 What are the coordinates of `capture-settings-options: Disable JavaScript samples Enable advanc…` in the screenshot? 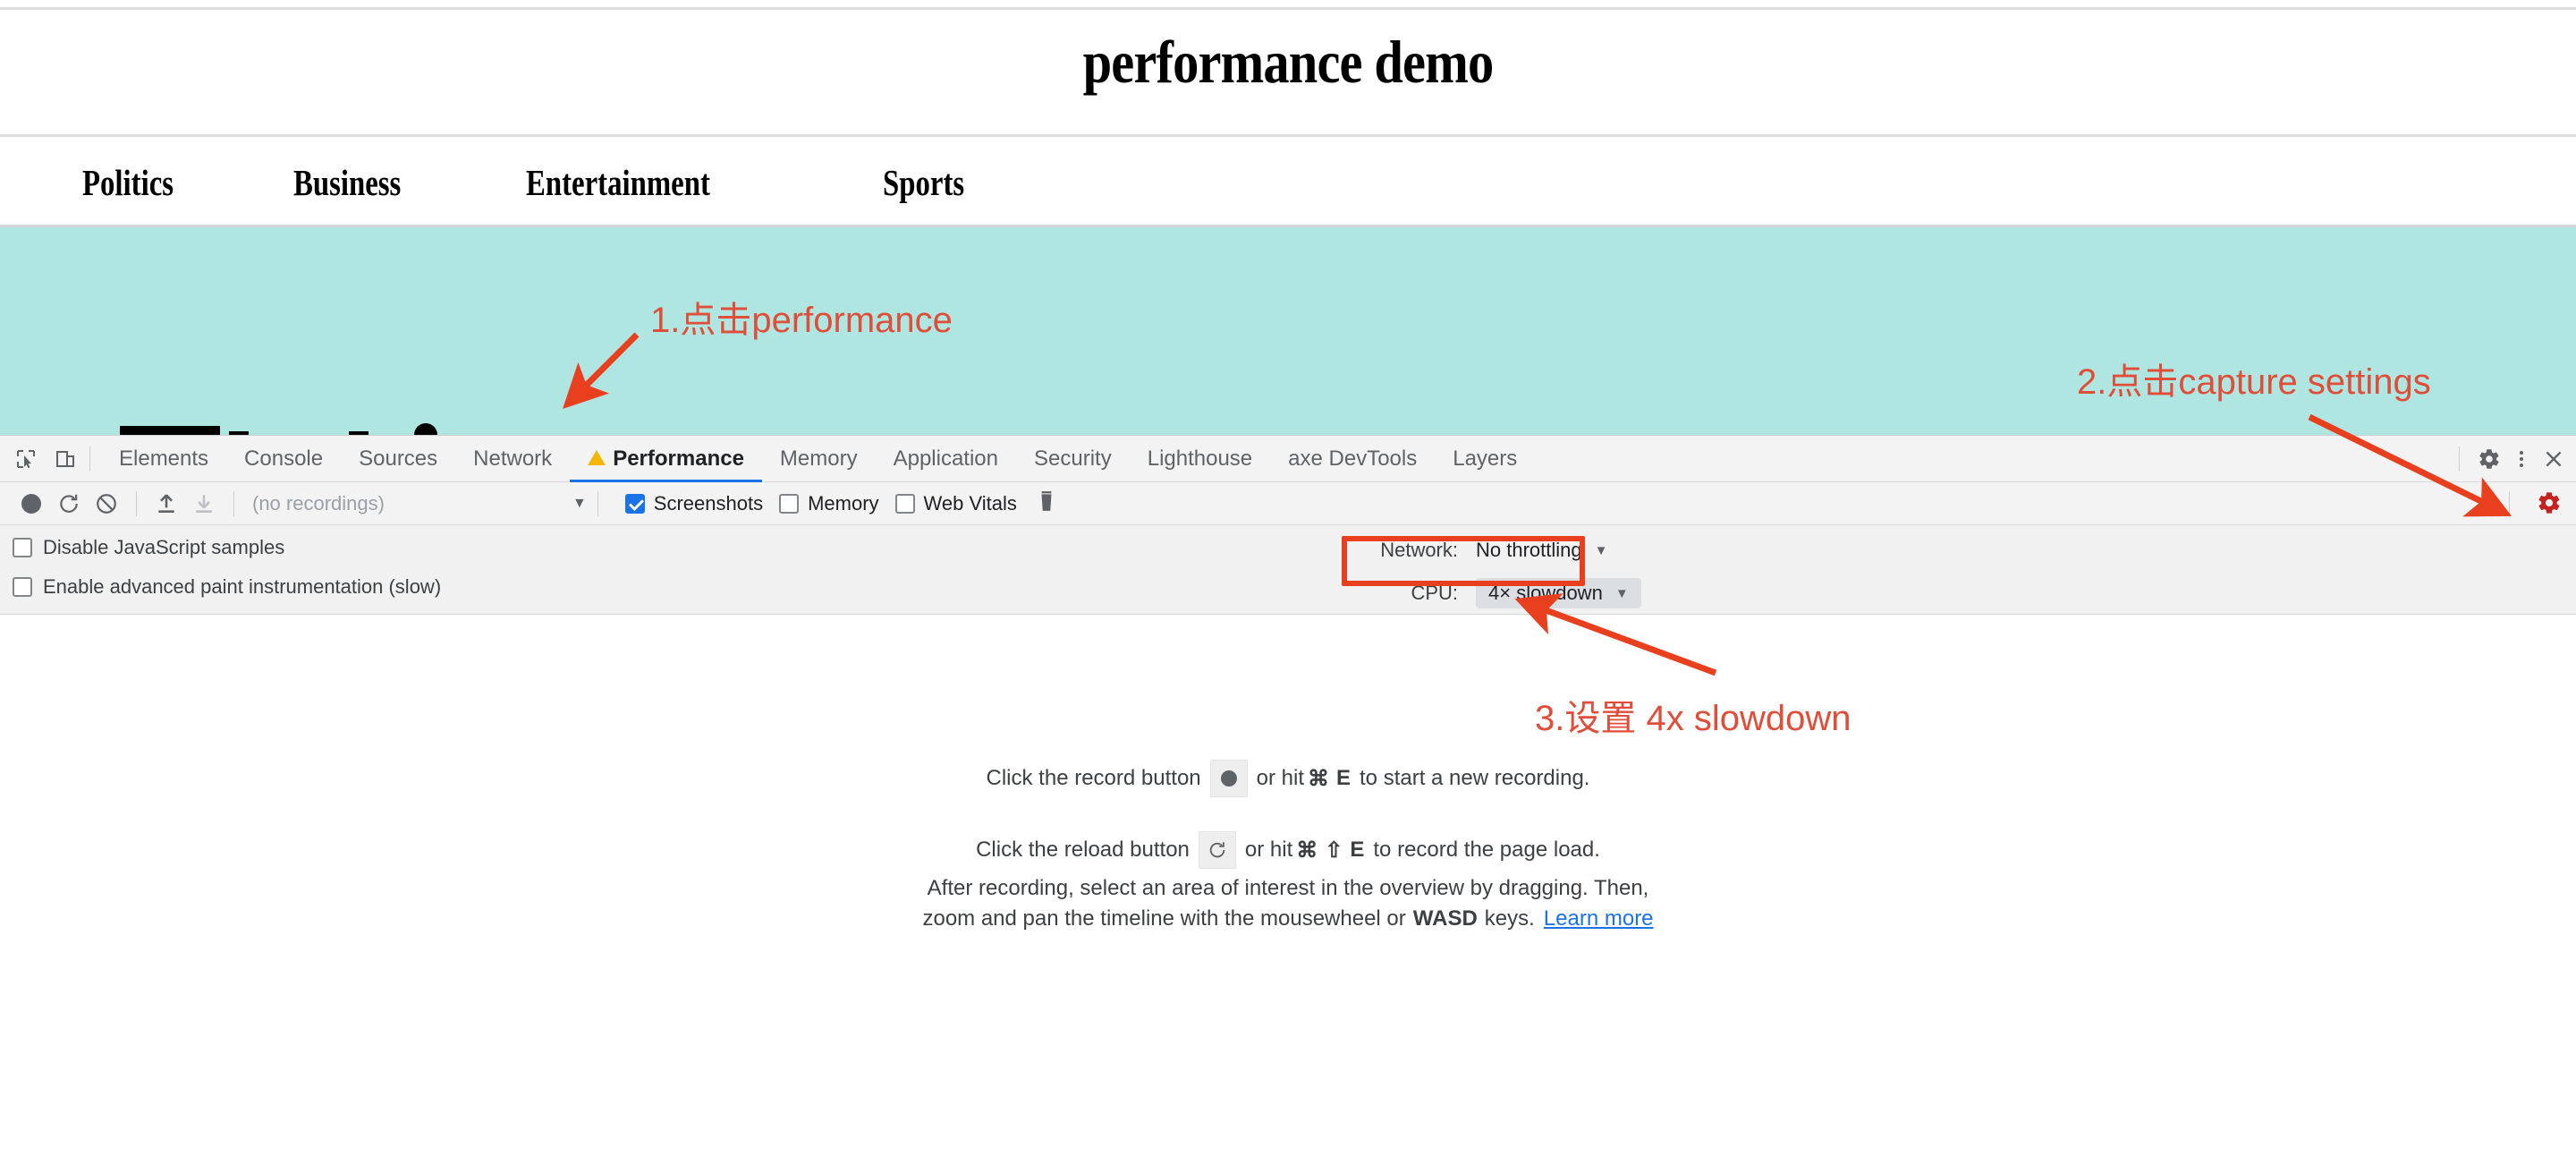 It's located at (227, 568).